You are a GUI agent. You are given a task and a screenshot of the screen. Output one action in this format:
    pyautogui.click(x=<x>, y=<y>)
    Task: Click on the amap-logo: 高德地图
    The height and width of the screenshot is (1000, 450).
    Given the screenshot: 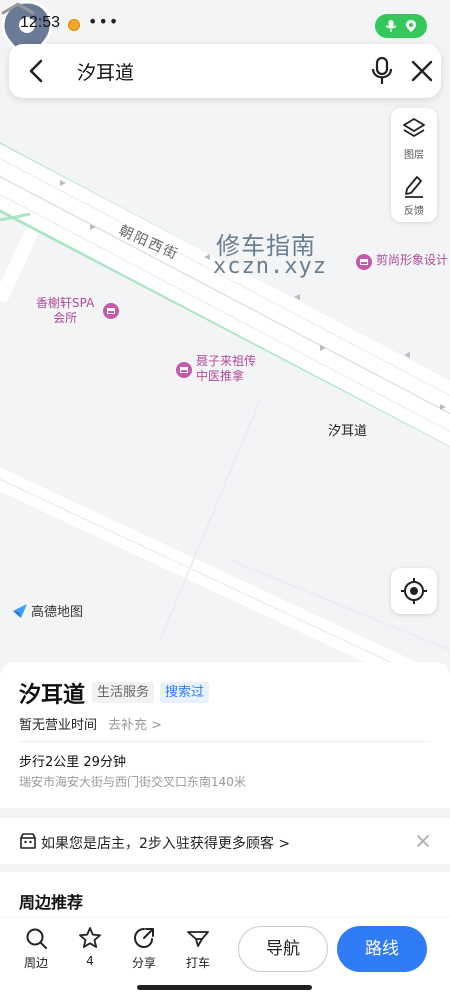 What is the action you would take?
    pyautogui.click(x=47, y=610)
    